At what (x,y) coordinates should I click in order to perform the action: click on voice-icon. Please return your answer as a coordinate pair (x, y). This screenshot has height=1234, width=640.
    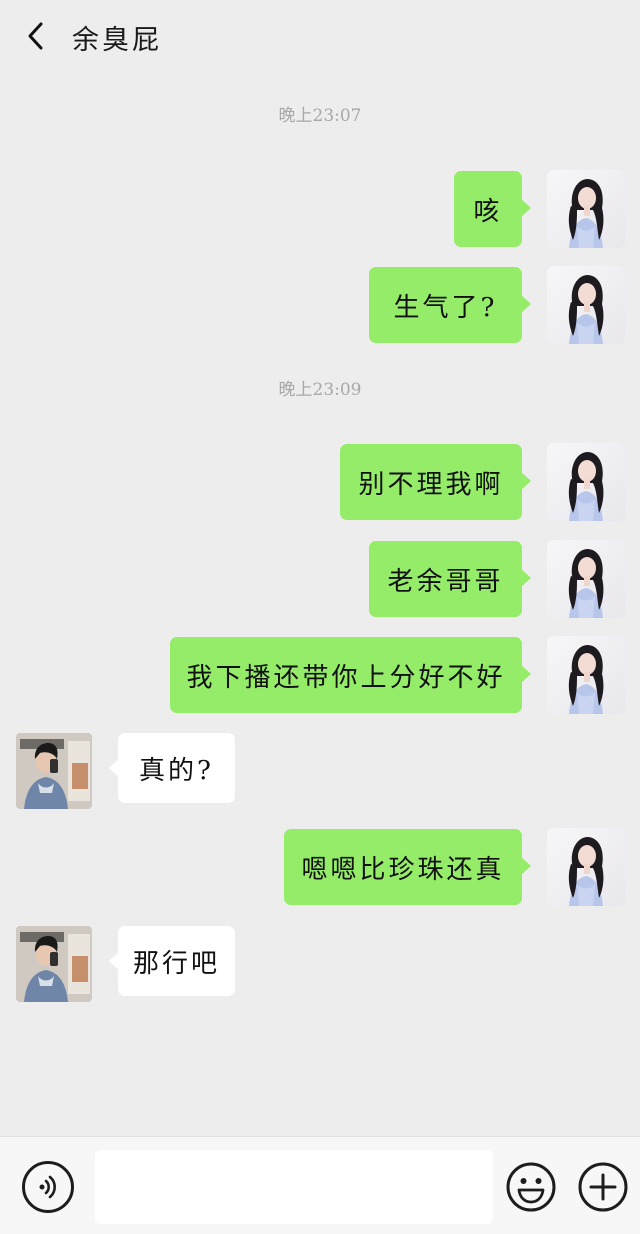
    Looking at the image, I should click on (47, 1187).